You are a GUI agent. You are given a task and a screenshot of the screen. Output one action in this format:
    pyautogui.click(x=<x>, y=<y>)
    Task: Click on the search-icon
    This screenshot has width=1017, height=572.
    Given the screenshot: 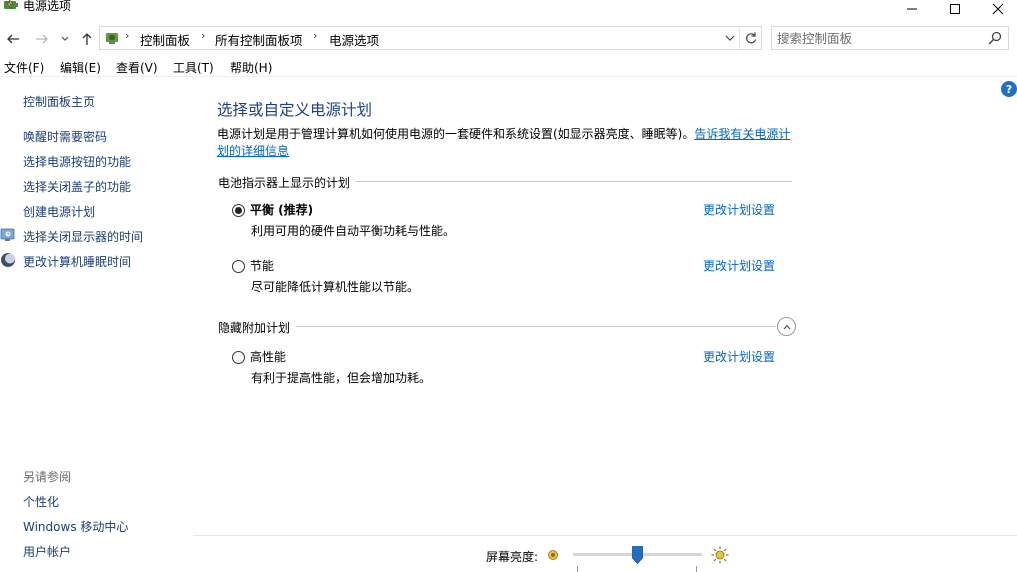 What is the action you would take?
    pyautogui.click(x=995, y=38)
    